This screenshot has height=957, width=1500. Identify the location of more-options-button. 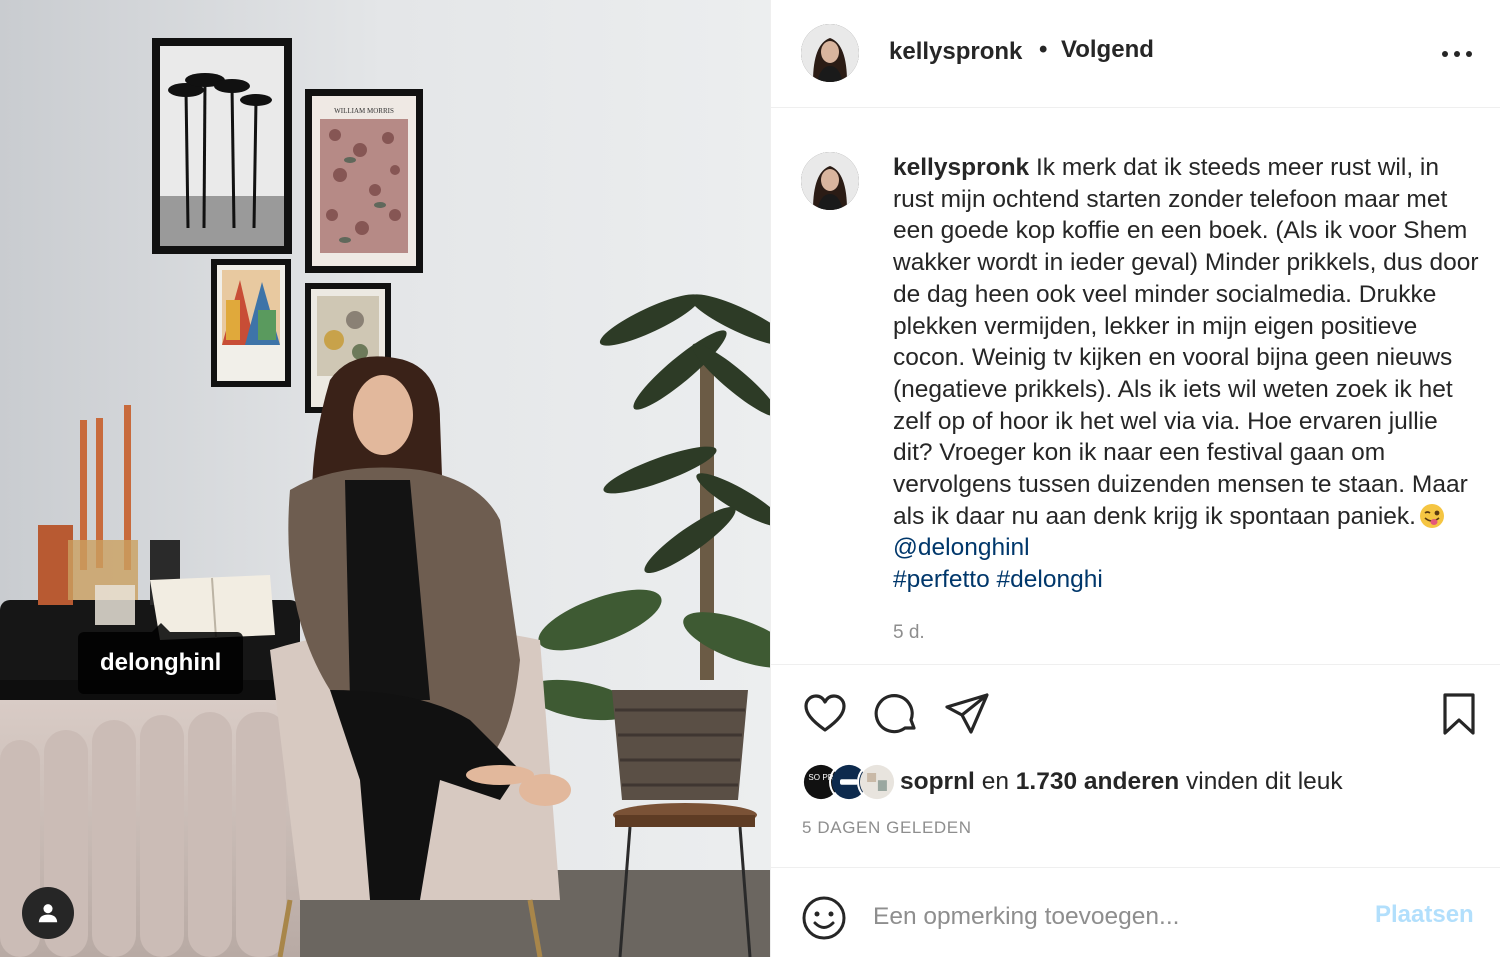
(1457, 54).